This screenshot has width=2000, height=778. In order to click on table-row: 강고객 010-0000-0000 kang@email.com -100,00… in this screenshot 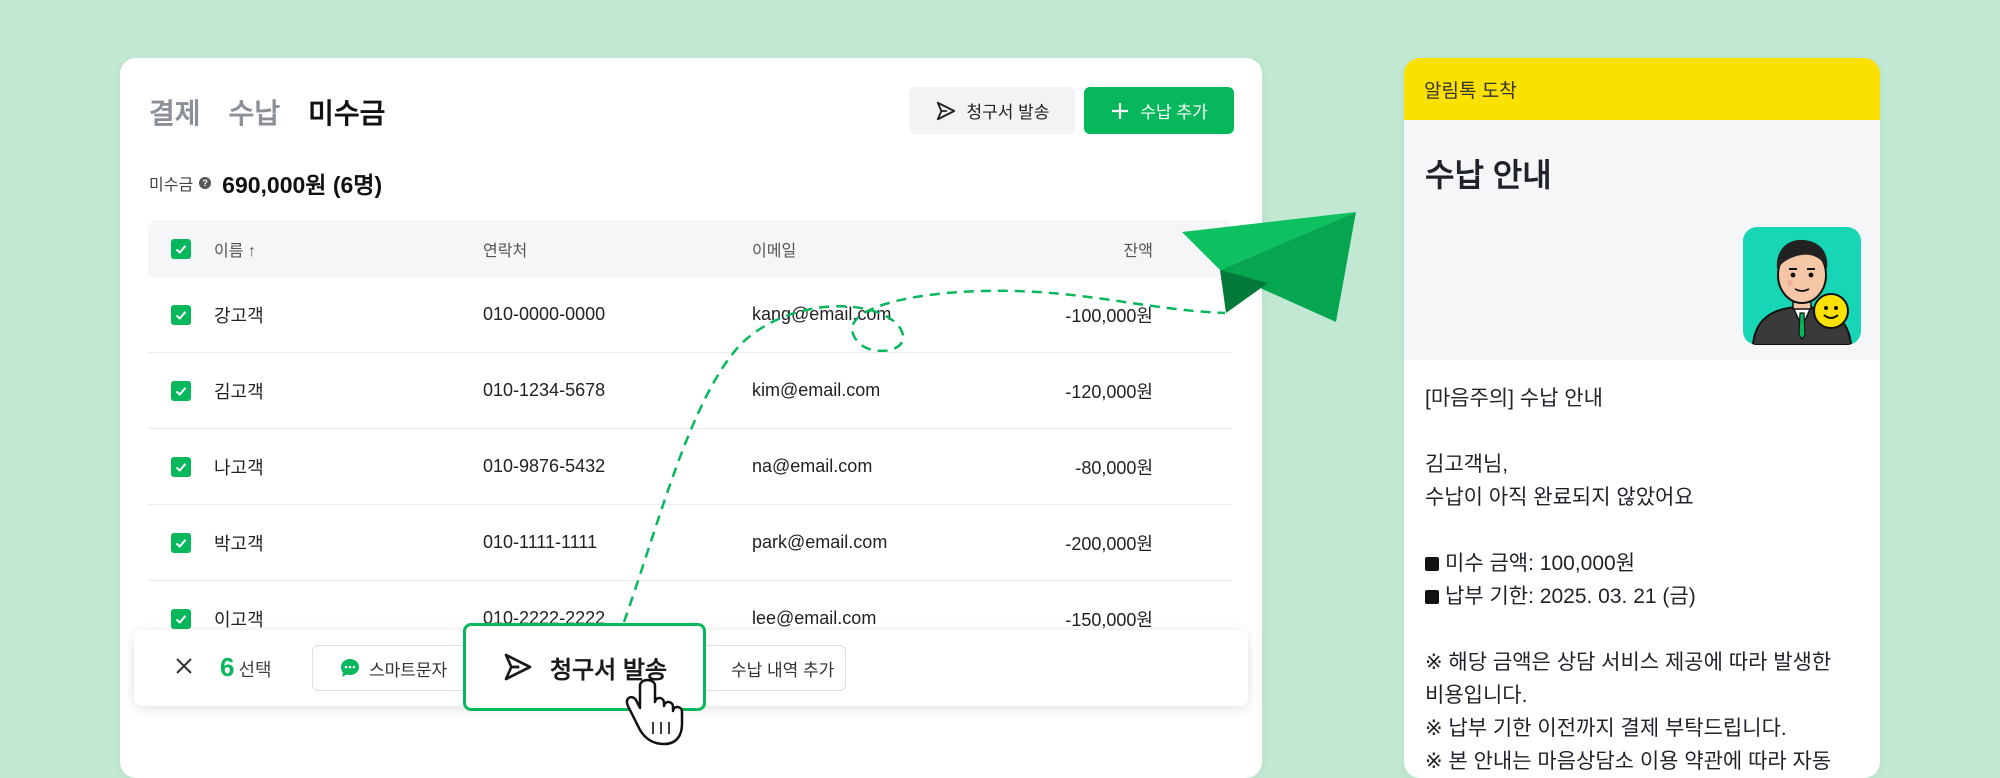, I will do `click(690, 315)`.